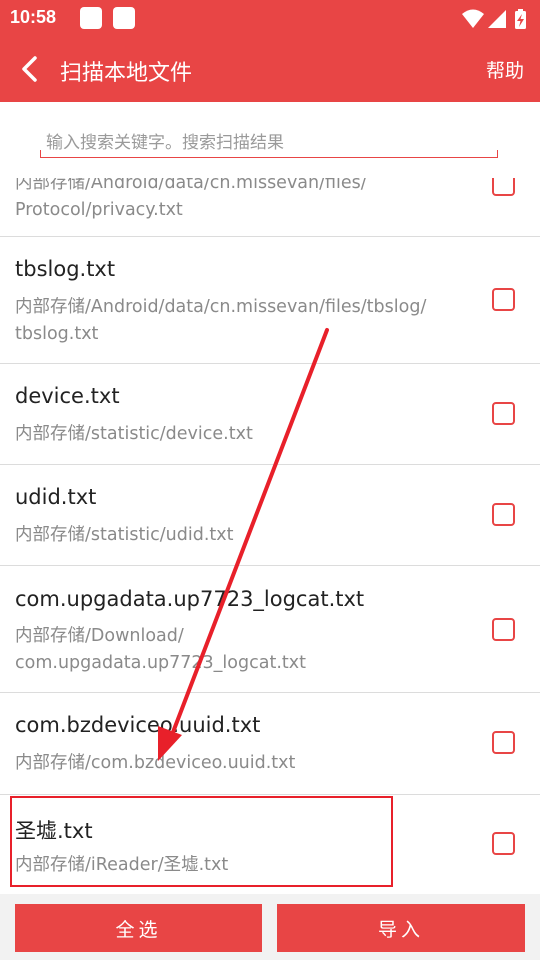 Image resolution: width=540 pixels, height=960 pixels. Describe the element at coordinates (473, 18) in the screenshot. I see `wifi-icon` at that location.